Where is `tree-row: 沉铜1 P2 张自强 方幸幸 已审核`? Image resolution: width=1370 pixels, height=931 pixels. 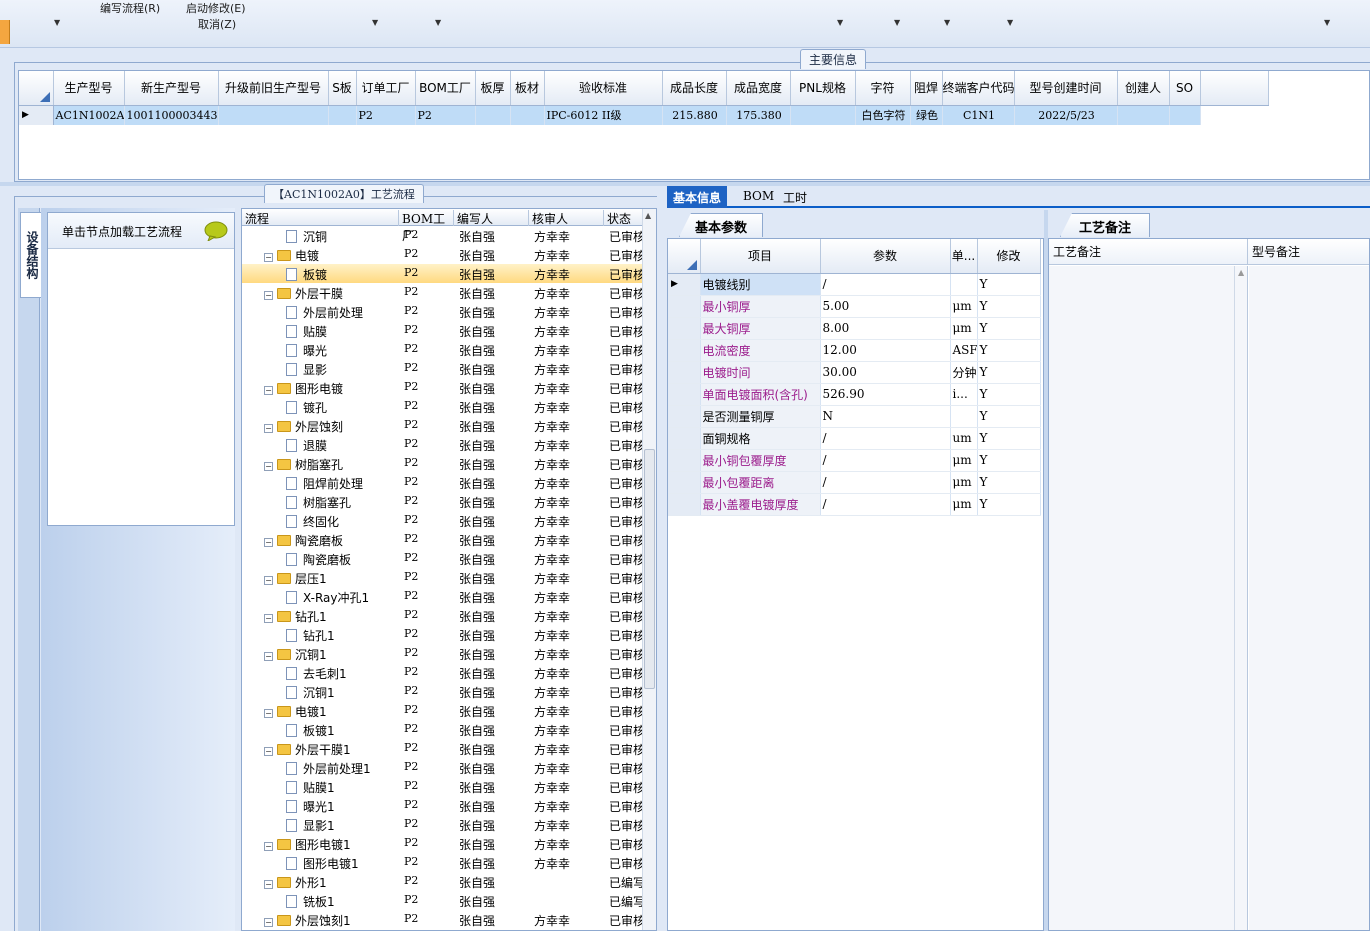 tree-row: 沉铜1 P2 张自强 方幸幸 已审核 is located at coordinates (442, 691).